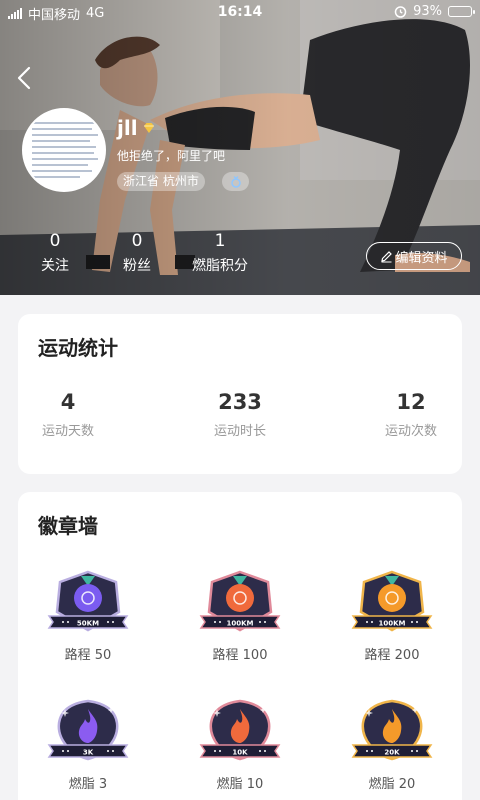 The height and width of the screenshot is (800, 480). What do you see at coordinates (240, 784) in the screenshot?
I see `badge-label: 燃脂 10` at bounding box center [240, 784].